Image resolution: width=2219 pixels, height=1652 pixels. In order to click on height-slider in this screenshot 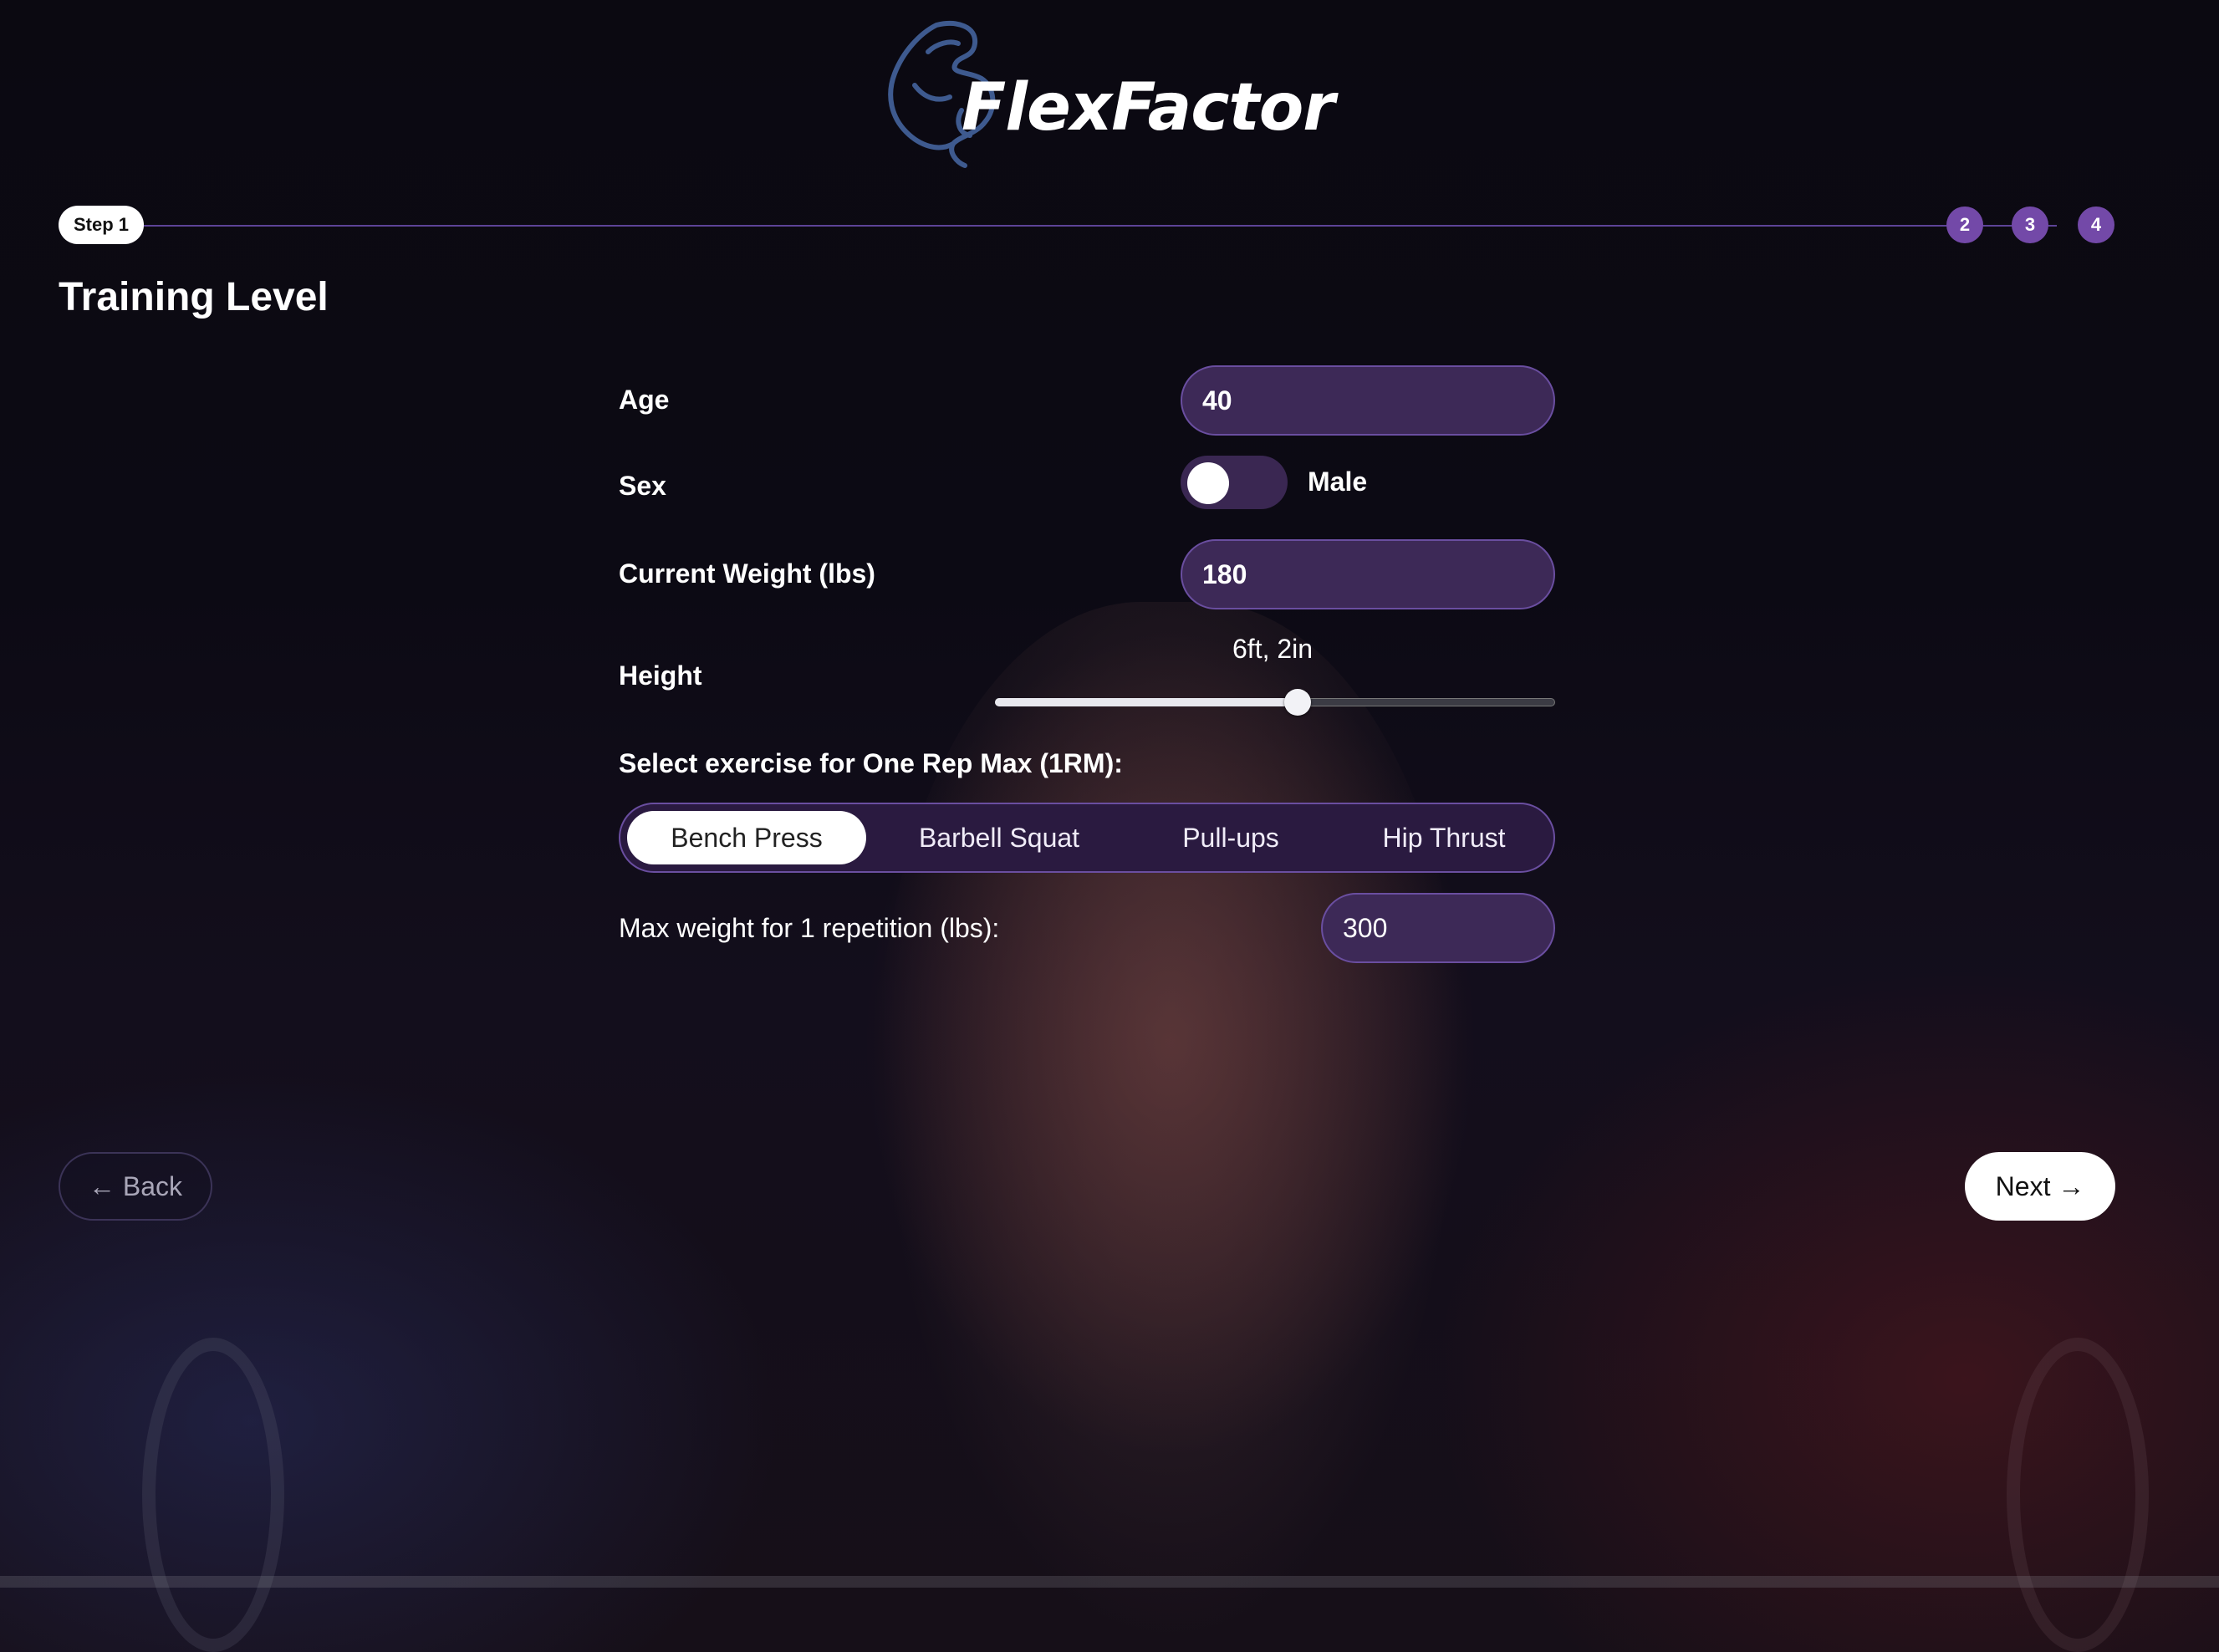, I will do `click(1275, 702)`.